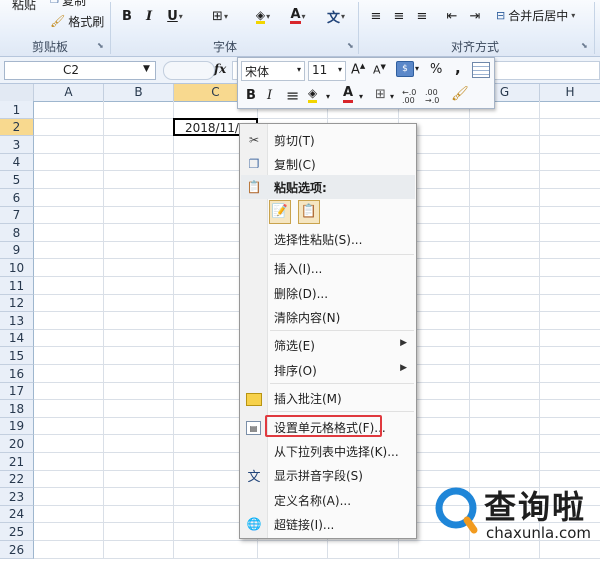 The image size is (600, 562). What do you see at coordinates (535, 15) in the screenshot?
I see `merge-center-button: ⊟ 合并后居中 ▾` at bounding box center [535, 15].